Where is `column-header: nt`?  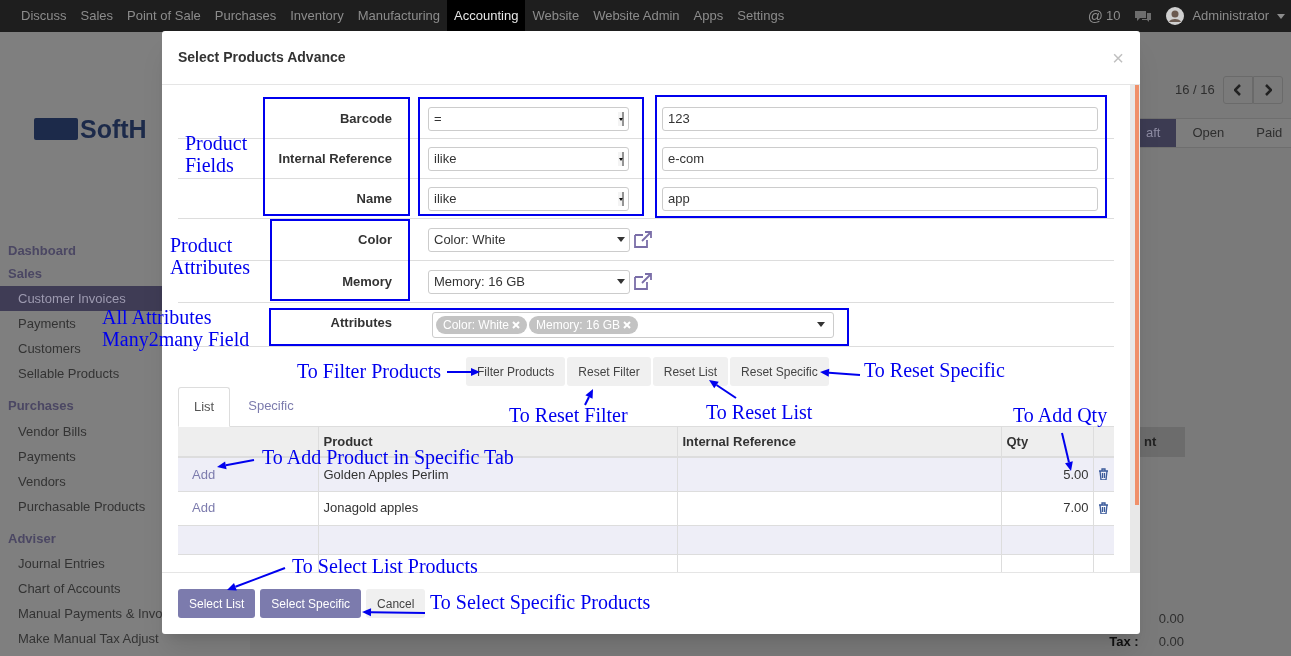
column-header: nt is located at coordinates (1162, 442).